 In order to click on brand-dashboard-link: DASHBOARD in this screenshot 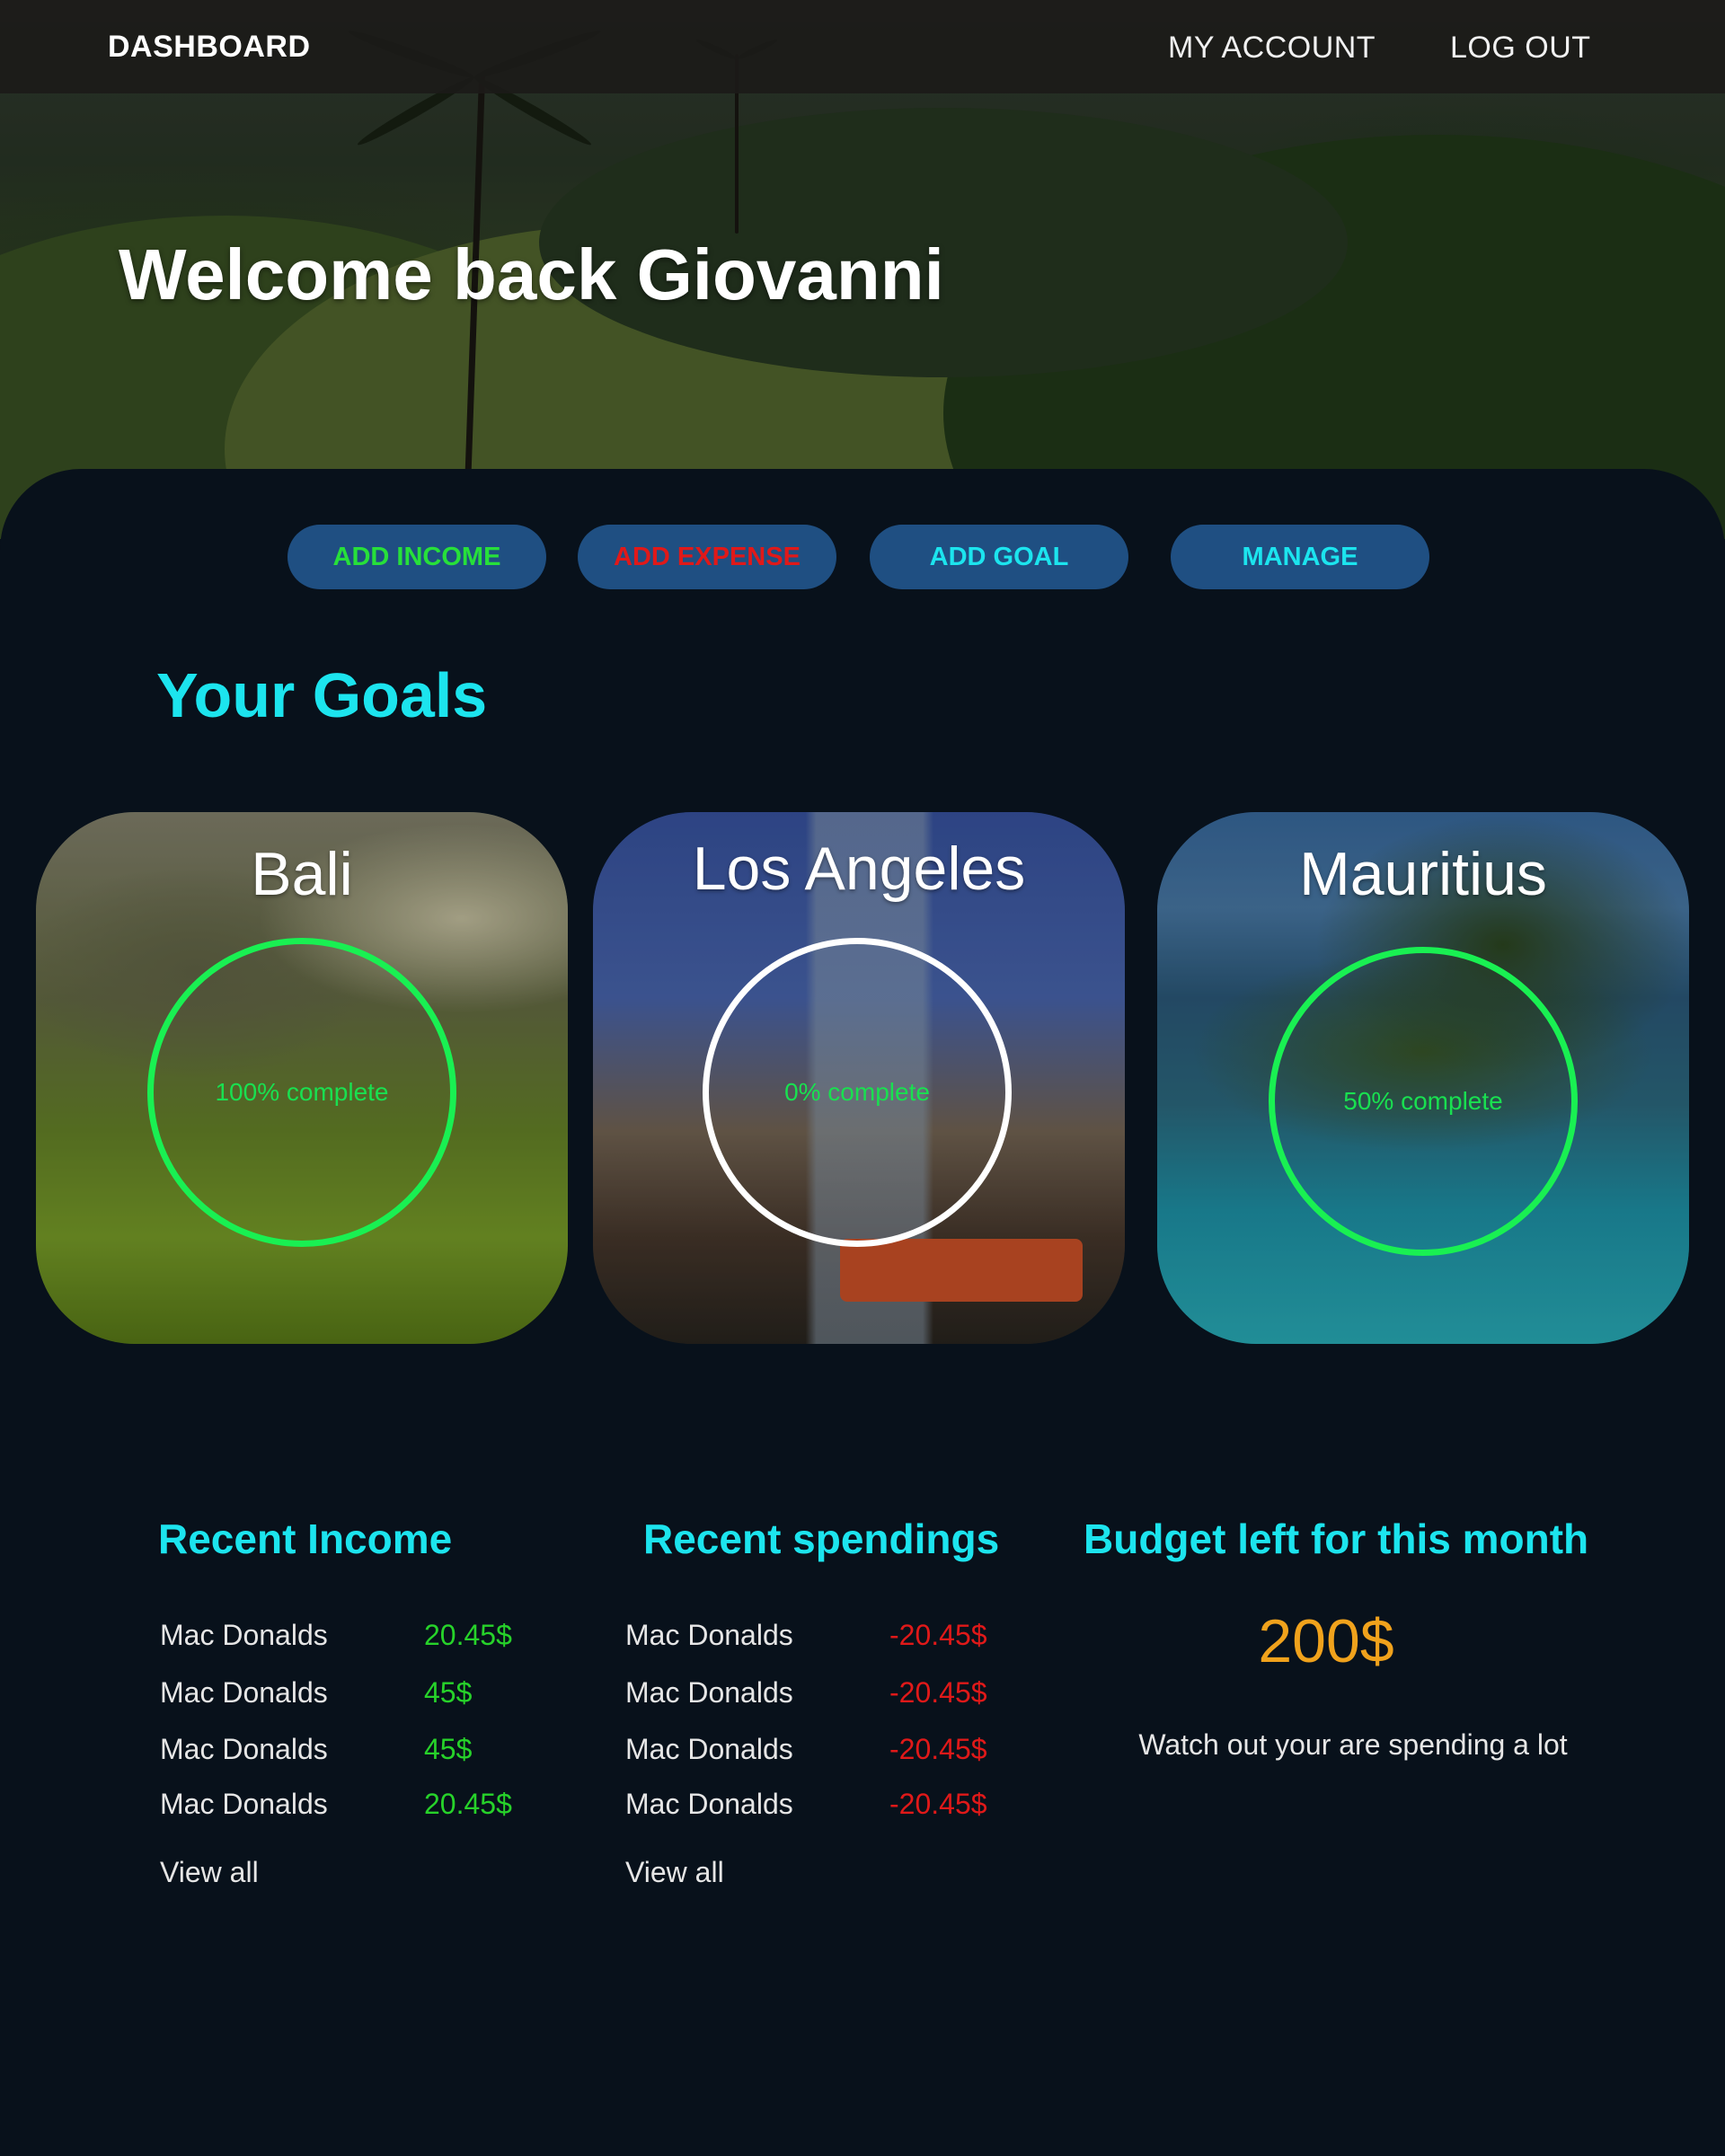, I will do `click(209, 47)`.